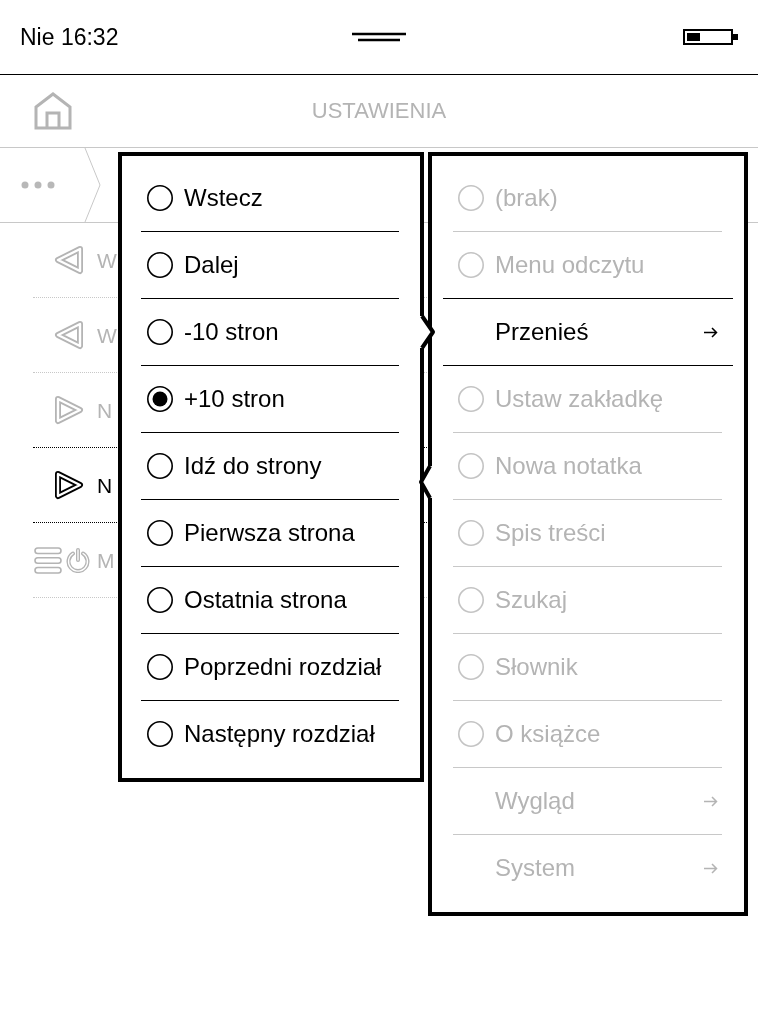 The image size is (758, 1024). Describe the element at coordinates (587, 533) in the screenshot. I see `menu-item: Spis treści` at that location.